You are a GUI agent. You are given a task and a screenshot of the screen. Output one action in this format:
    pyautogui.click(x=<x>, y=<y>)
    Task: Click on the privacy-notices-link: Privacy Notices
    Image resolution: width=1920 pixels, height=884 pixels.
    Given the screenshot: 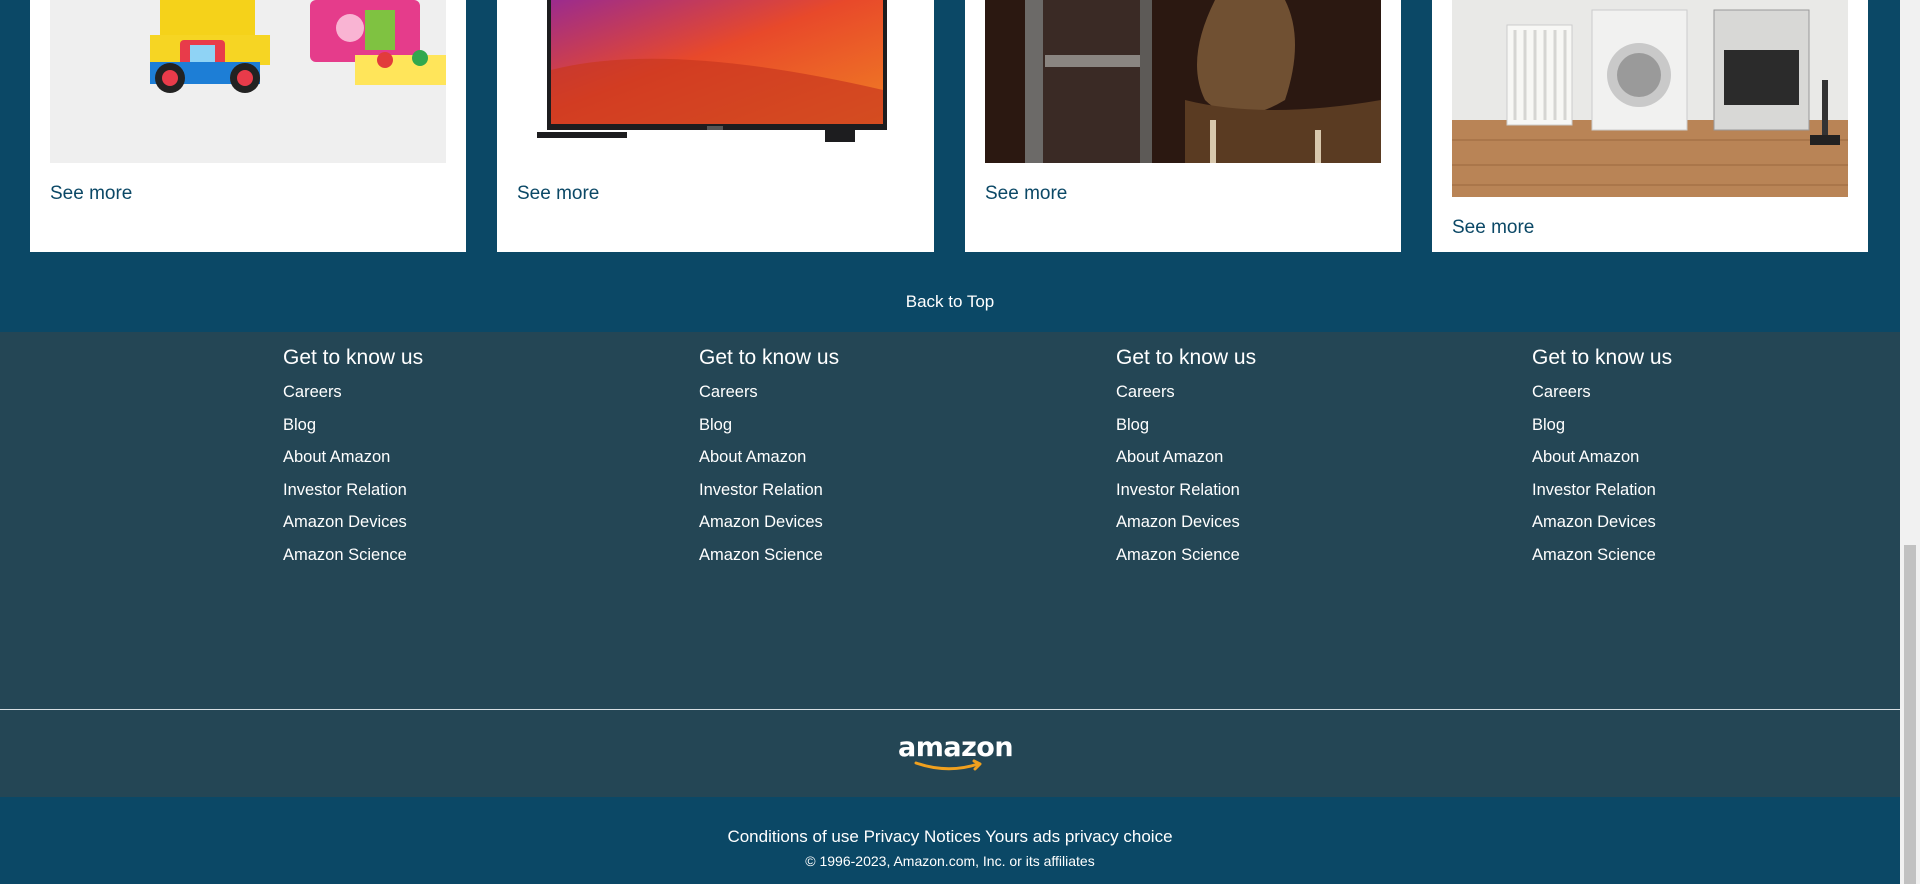 What is the action you would take?
    pyautogui.click(x=922, y=836)
    